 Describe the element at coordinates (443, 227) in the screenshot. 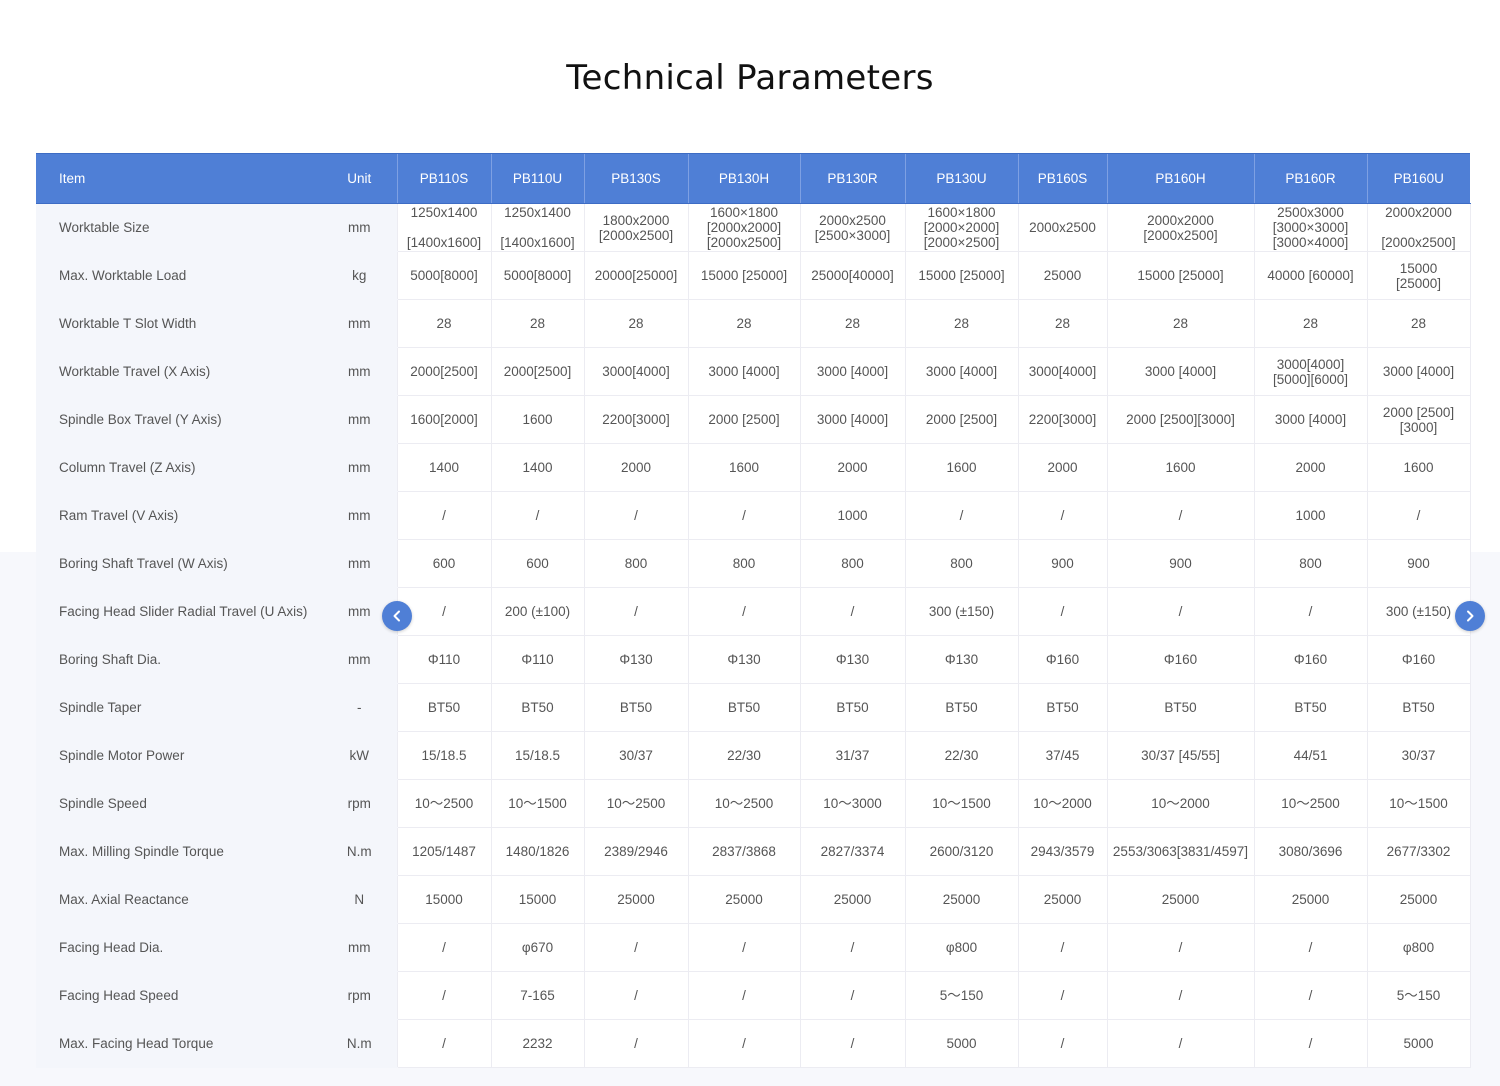

I see `table-cell: 1250x1400 [1400x1600]` at that location.